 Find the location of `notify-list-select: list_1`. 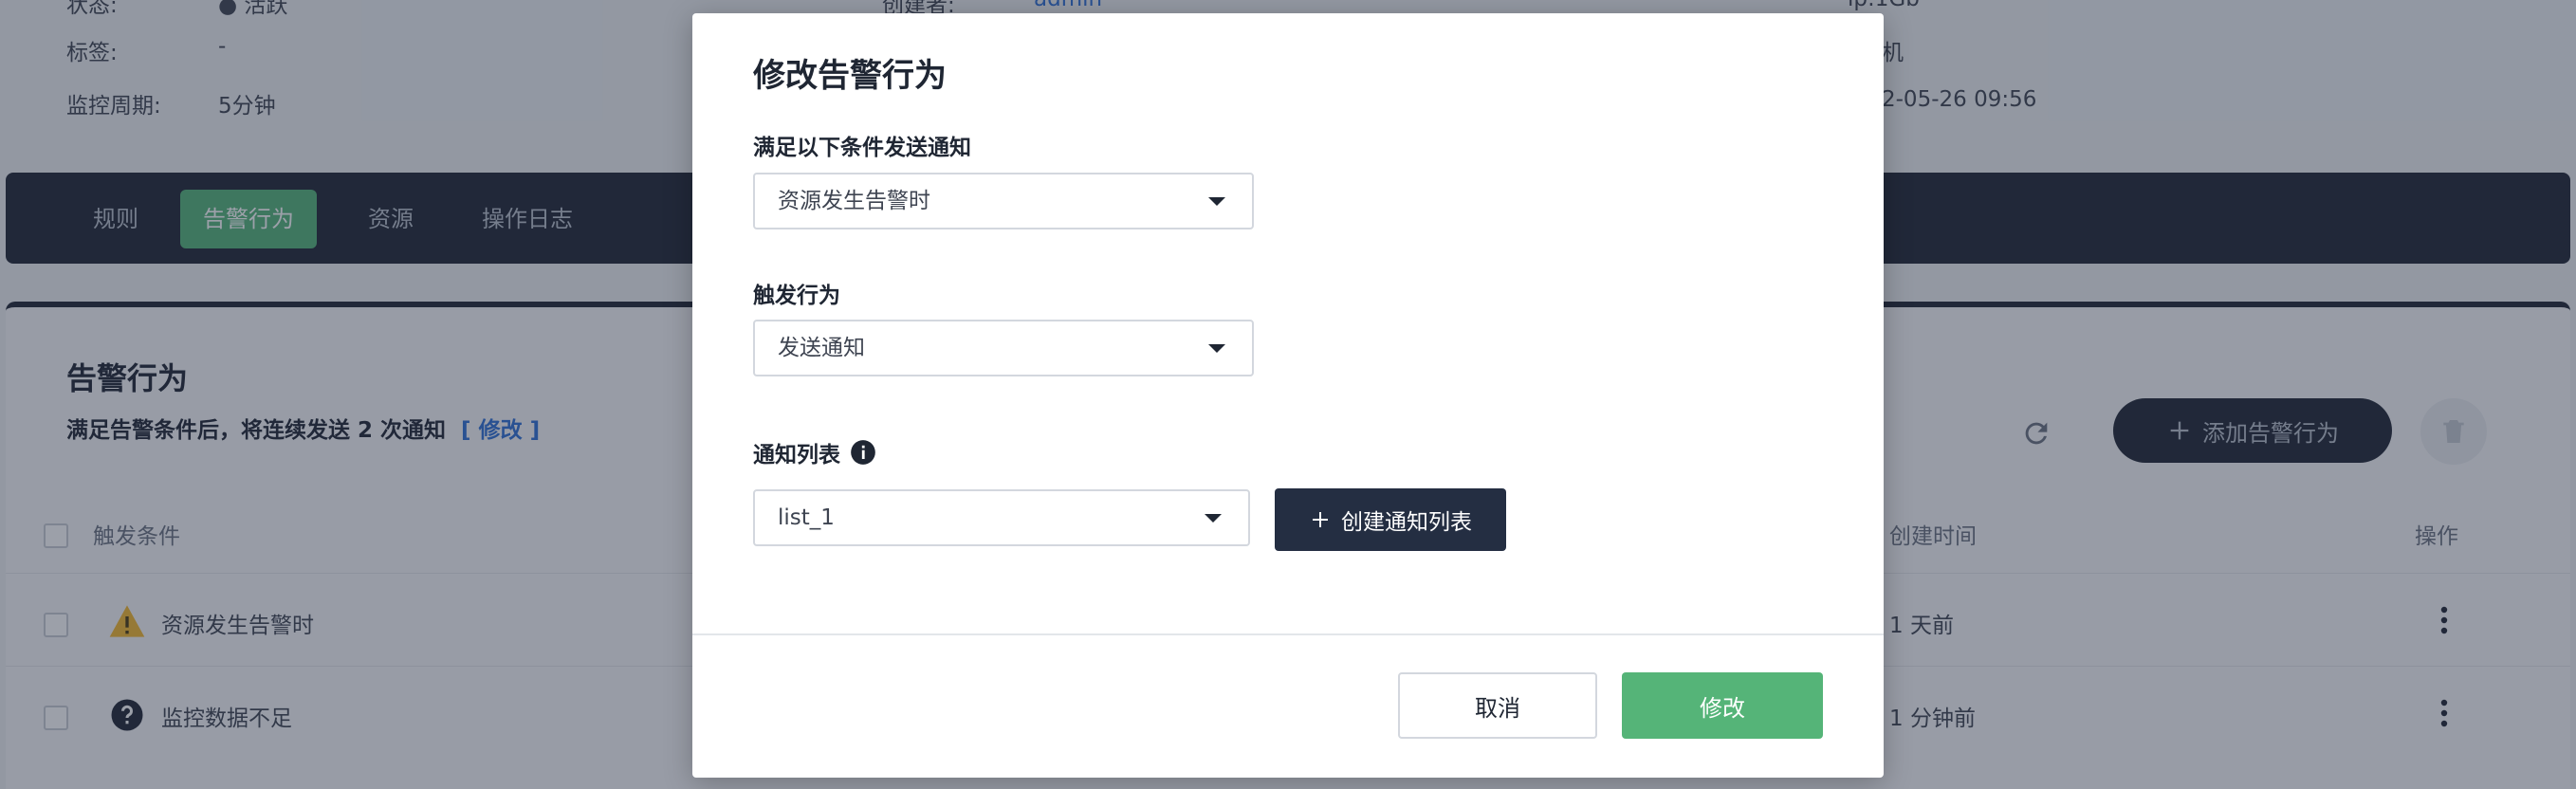

notify-list-select: list_1 is located at coordinates (1001, 517).